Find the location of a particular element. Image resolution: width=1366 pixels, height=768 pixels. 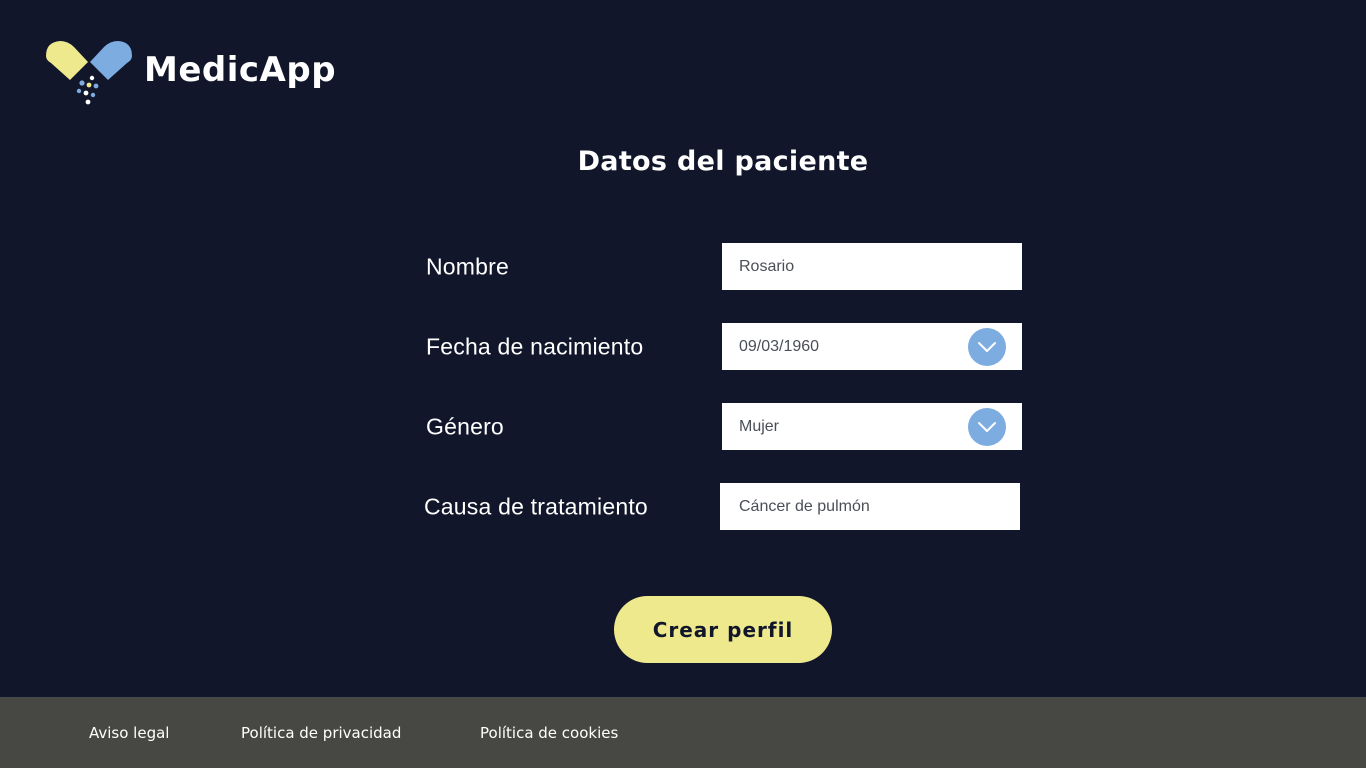

brand-logo: MedicApp is located at coordinates (189, 73).